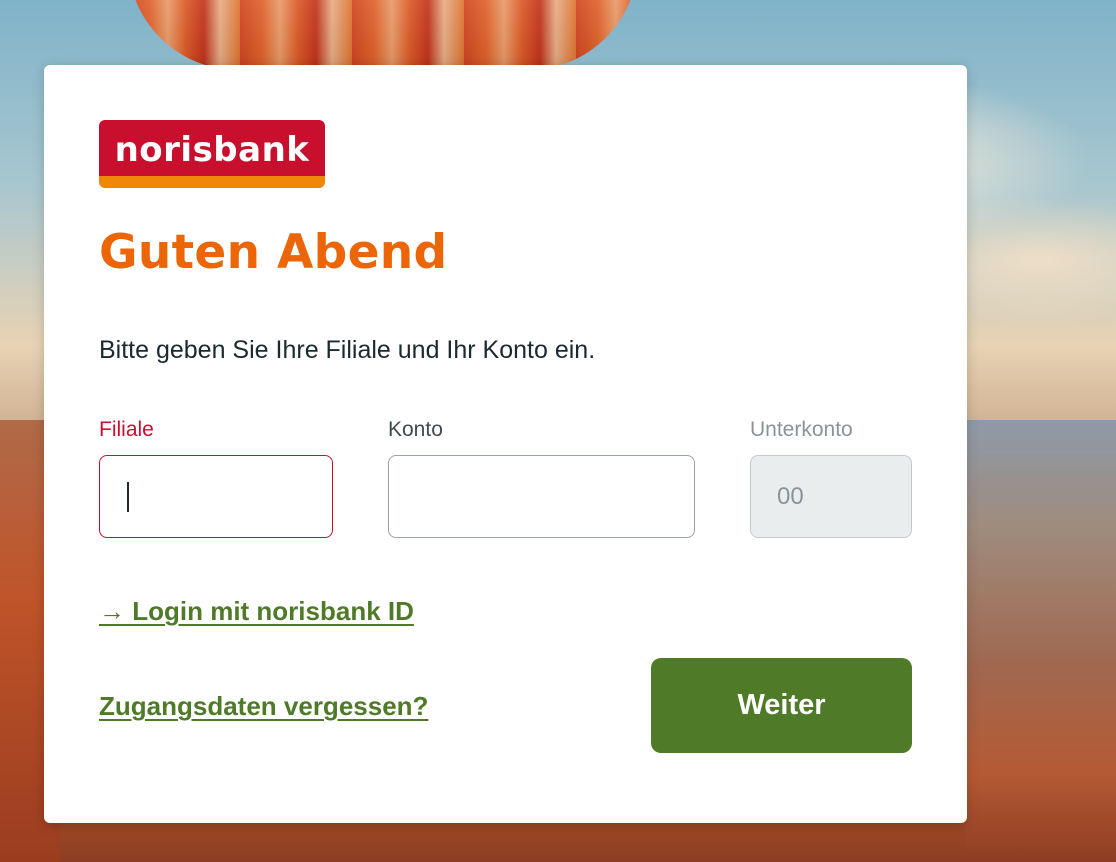 The height and width of the screenshot is (862, 1116). What do you see at coordinates (263, 706) in the screenshot?
I see `forgot-credentials-link: Zugangsdaten vergessen?` at bounding box center [263, 706].